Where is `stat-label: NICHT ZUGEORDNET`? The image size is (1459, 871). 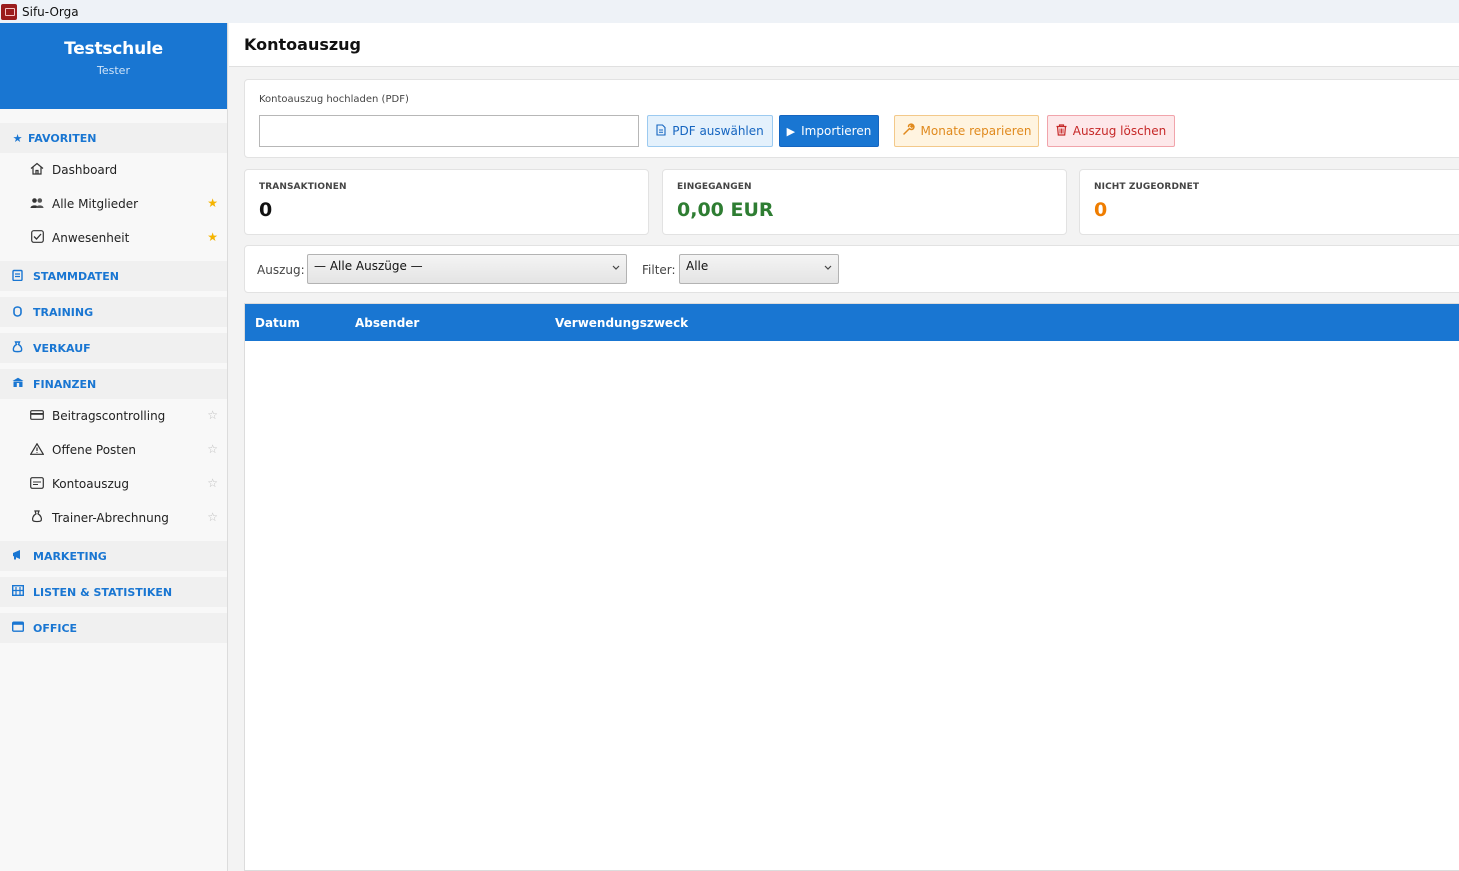 stat-label: NICHT ZUGEORDNET is located at coordinates (1147, 187).